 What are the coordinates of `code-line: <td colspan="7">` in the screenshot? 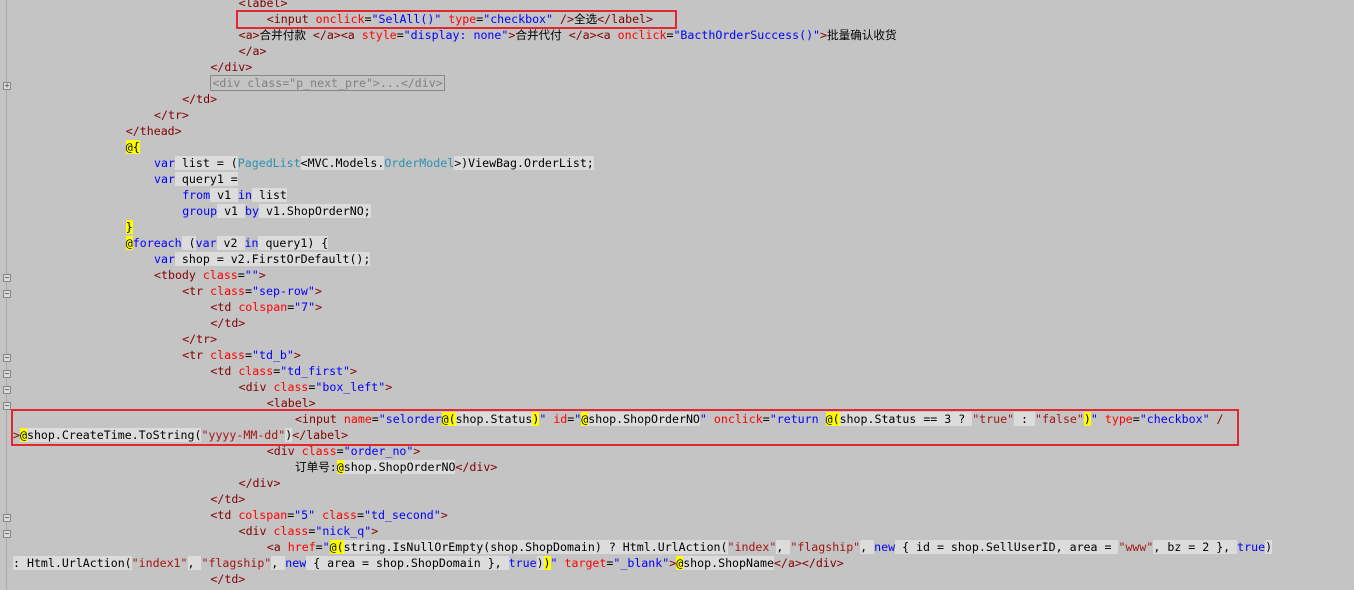 It's located at (266, 307).